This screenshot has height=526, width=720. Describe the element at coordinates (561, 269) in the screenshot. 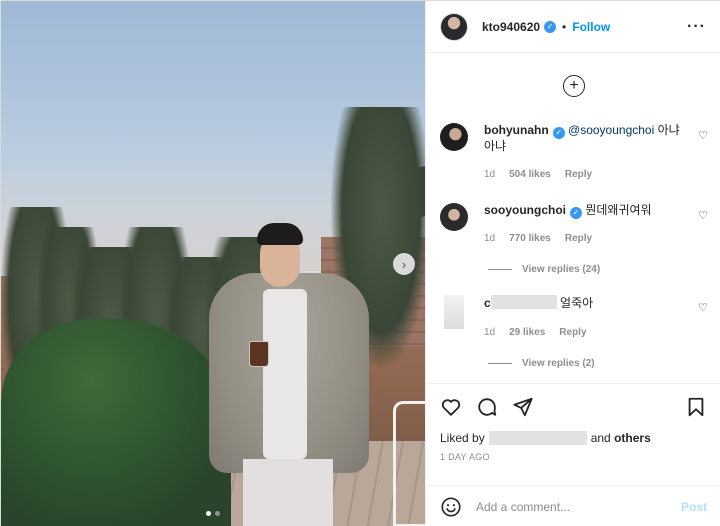

I see `view-replies-label: View replies (24)` at that location.